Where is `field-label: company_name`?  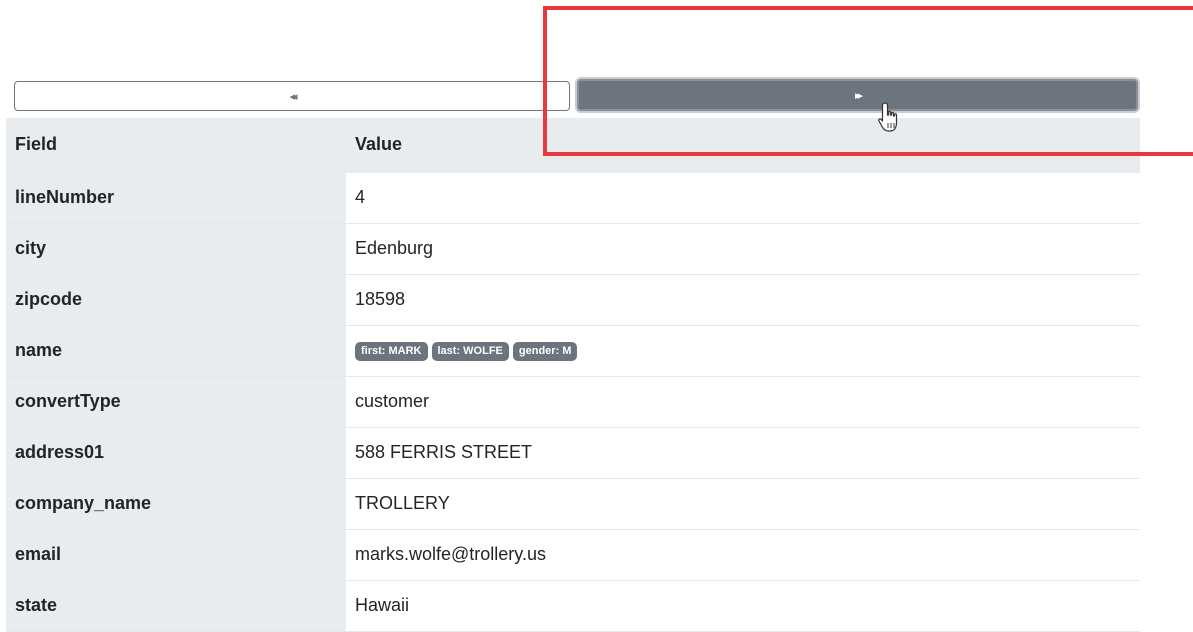
field-label: company_name is located at coordinates (176, 504).